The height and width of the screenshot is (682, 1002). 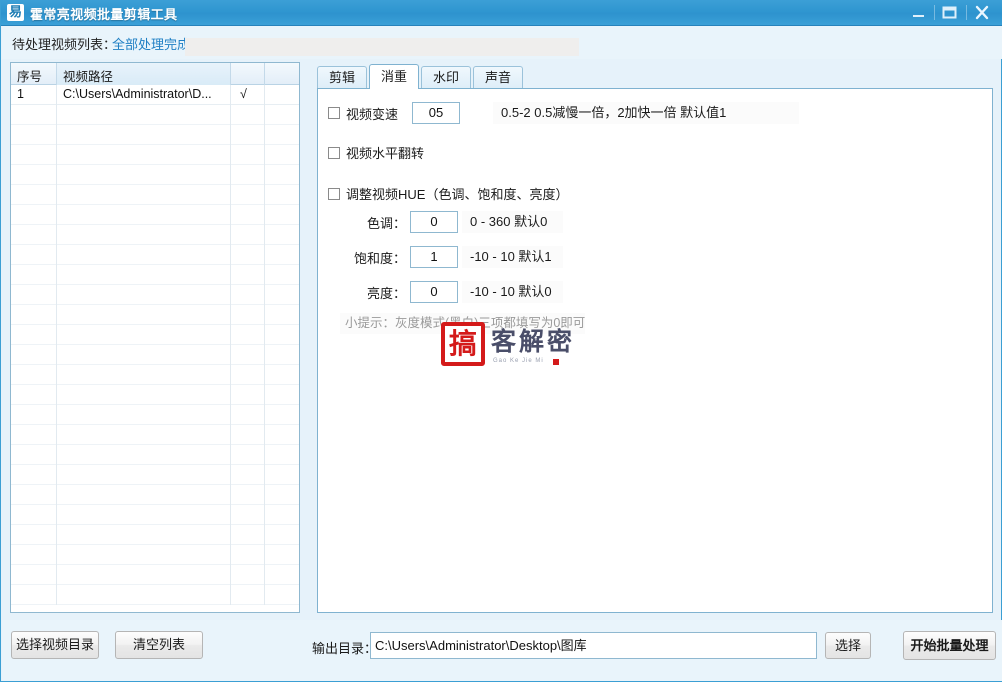 What do you see at coordinates (462, 323) in the screenshot?
I see `grayscale-tip-row: 小提示：灰度模式(黑白)三项都填写为0即可` at bounding box center [462, 323].